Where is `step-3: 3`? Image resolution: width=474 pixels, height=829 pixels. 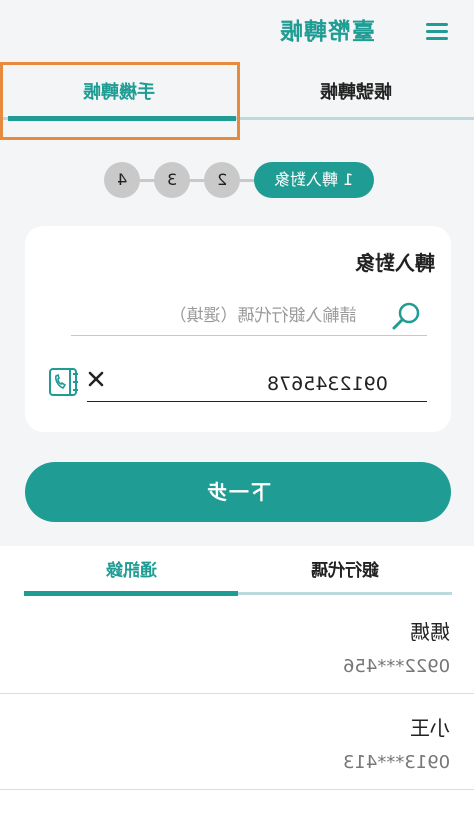
step-3: 3 is located at coordinates (172, 180).